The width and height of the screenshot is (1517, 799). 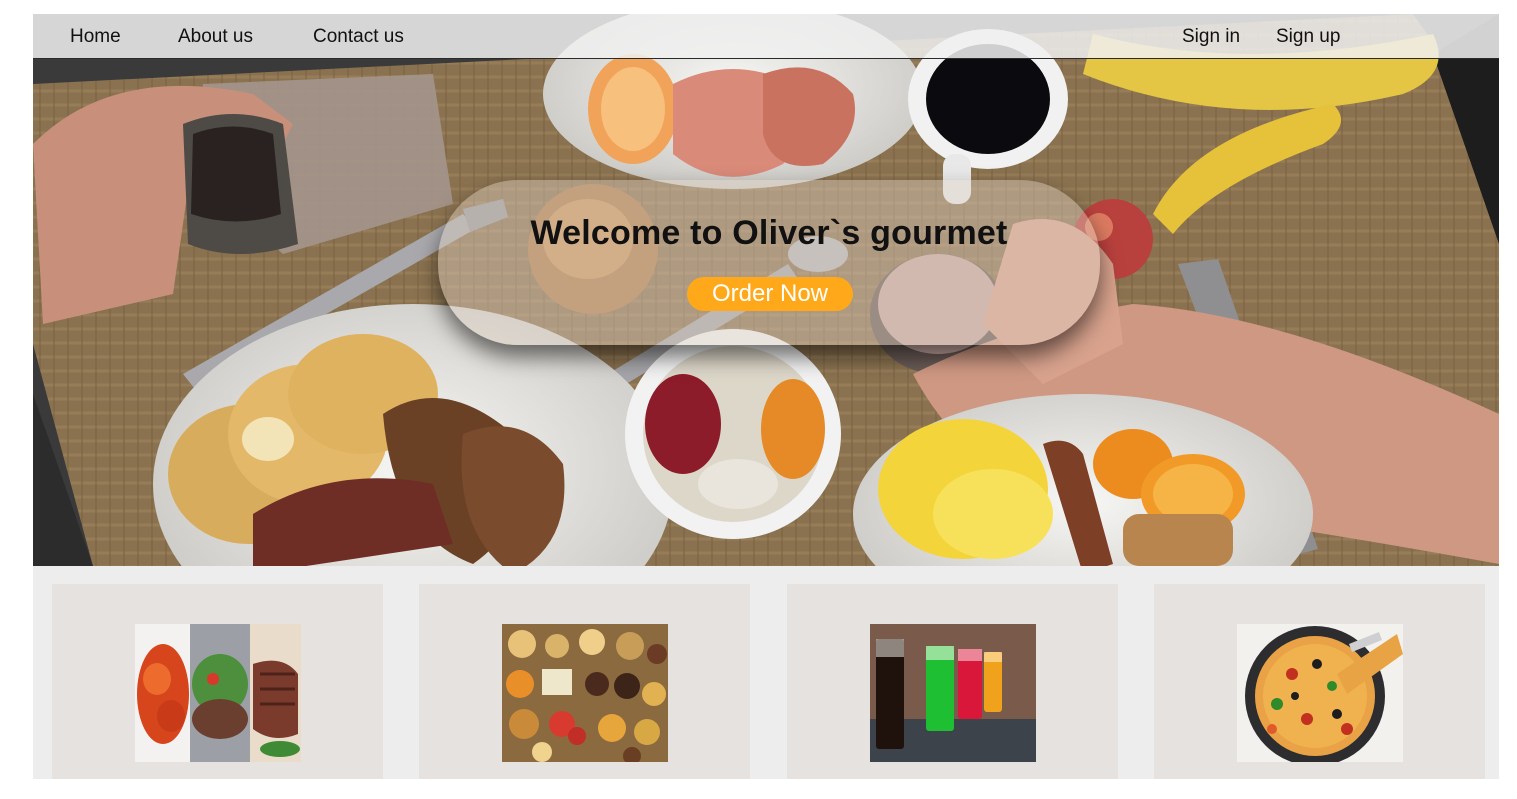 What do you see at coordinates (769, 233) in the screenshot?
I see `welcome-title: Welcome to Oliver`s gourmet` at bounding box center [769, 233].